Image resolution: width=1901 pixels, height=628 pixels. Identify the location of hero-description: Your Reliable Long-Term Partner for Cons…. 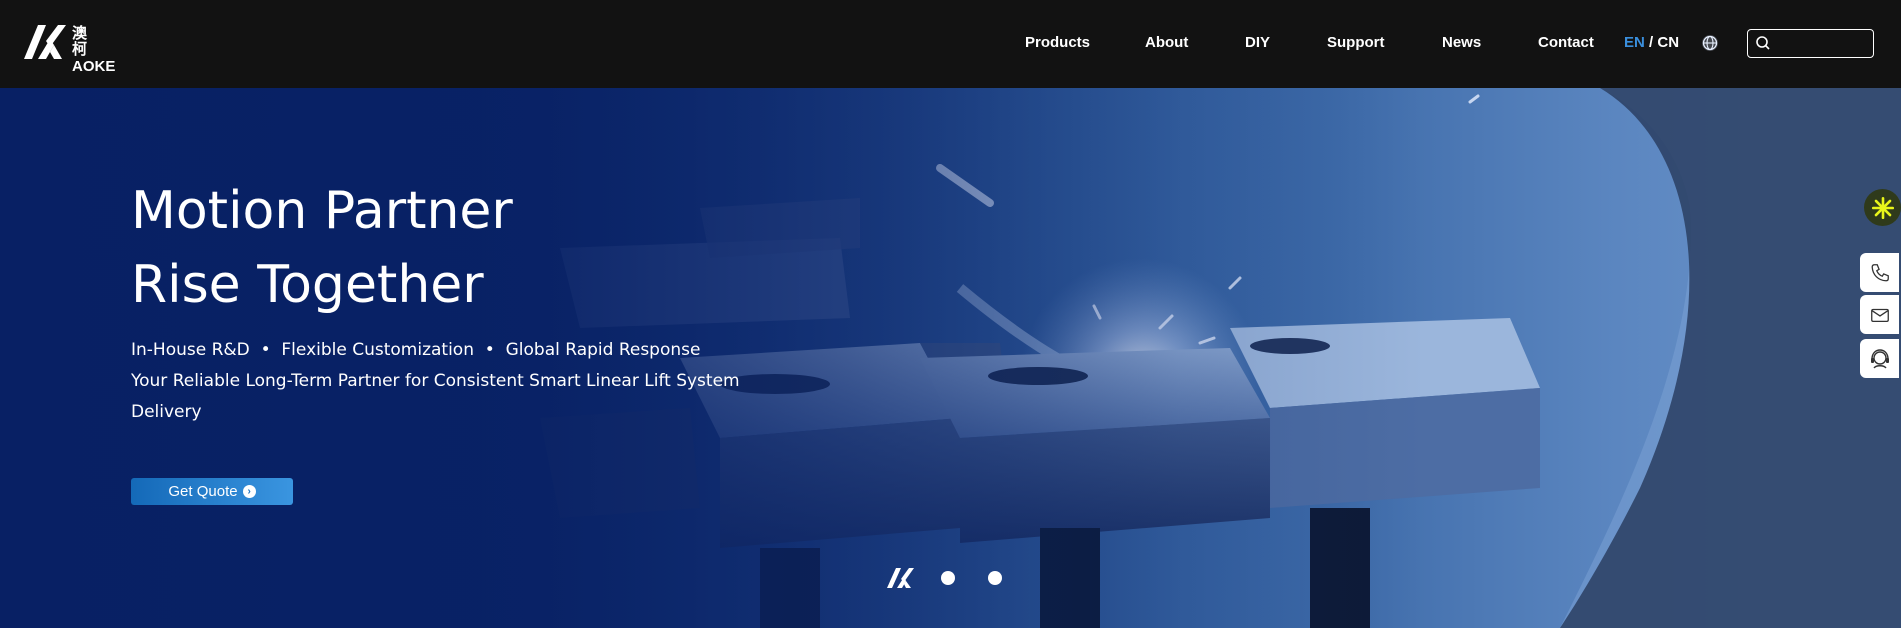
(435, 396).